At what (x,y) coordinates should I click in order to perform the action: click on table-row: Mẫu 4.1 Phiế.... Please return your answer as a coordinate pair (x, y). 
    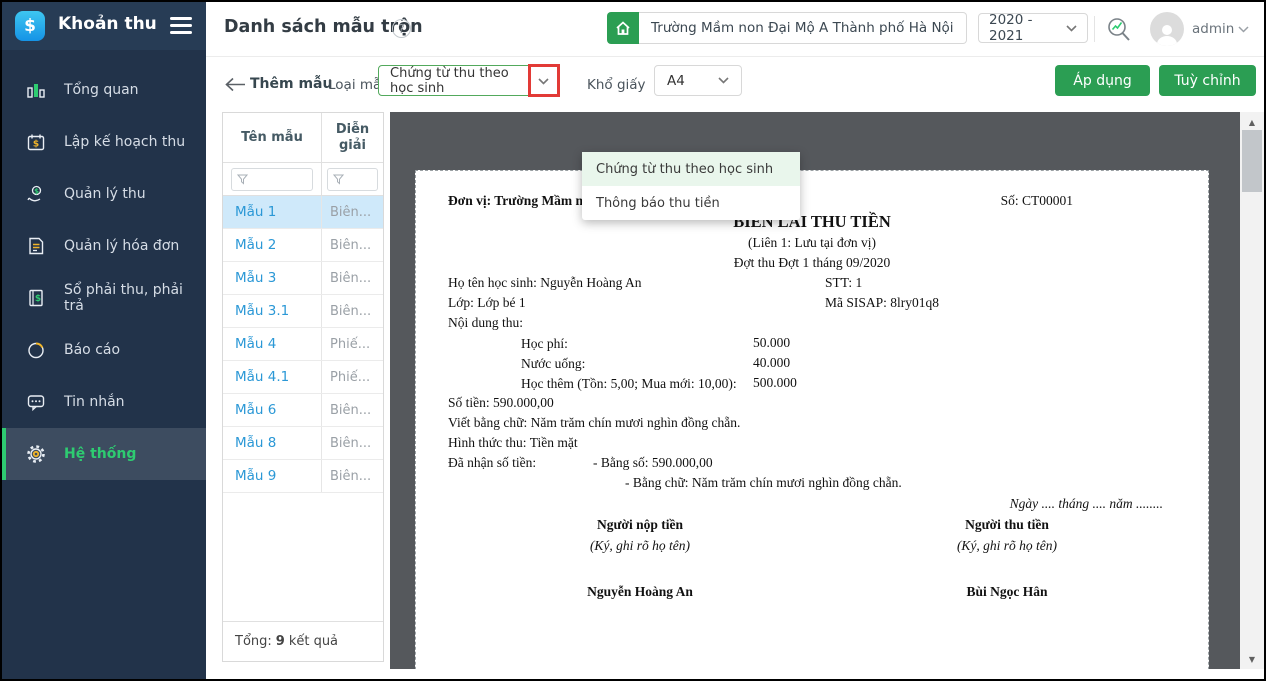
    Looking at the image, I should click on (303, 377).